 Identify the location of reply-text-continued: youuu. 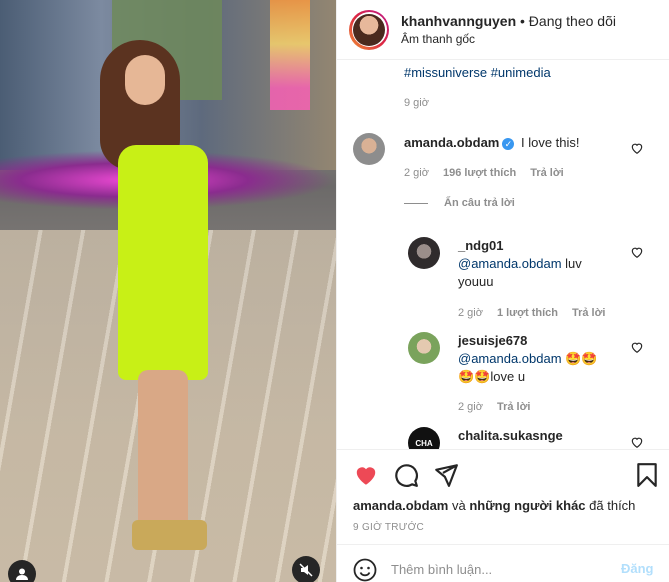
(476, 281).